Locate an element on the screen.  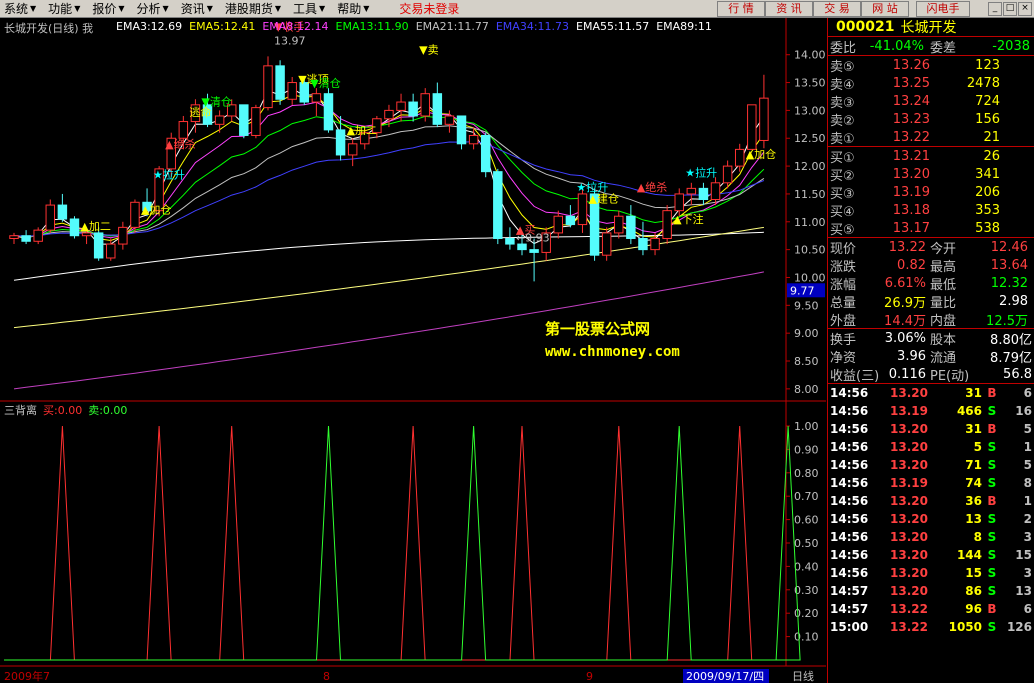
maximize-icon: □ is located at coordinates (1010, 9).